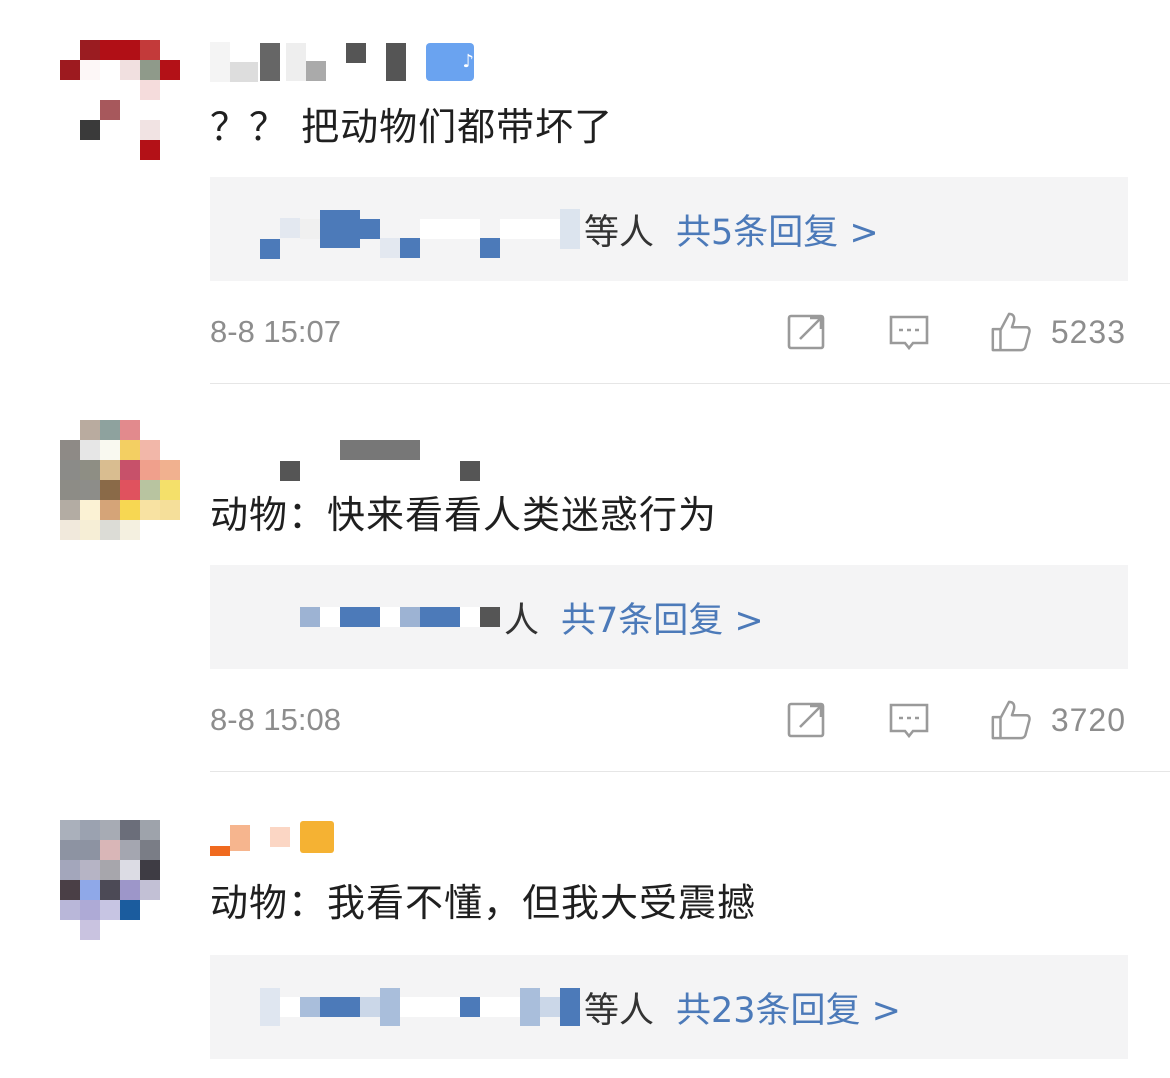 Image resolution: width=1170 pixels, height=1078 pixels. What do you see at coordinates (342, 62) in the screenshot?
I see `username: ♪` at bounding box center [342, 62].